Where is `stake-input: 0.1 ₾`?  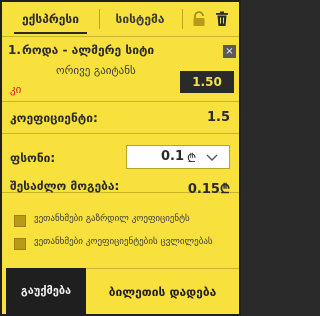
stake-input: 0.1 ₾ is located at coordinates (178, 157).